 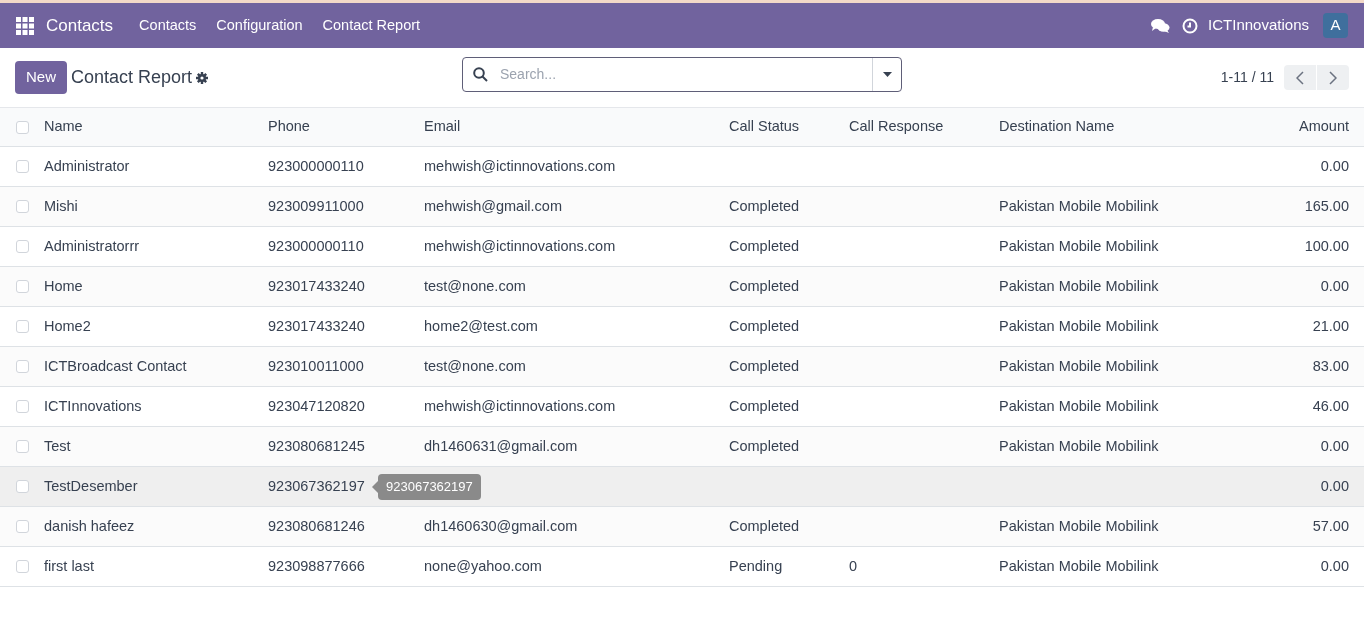 I want to click on table-cell: Administrator, so click(x=87, y=165).